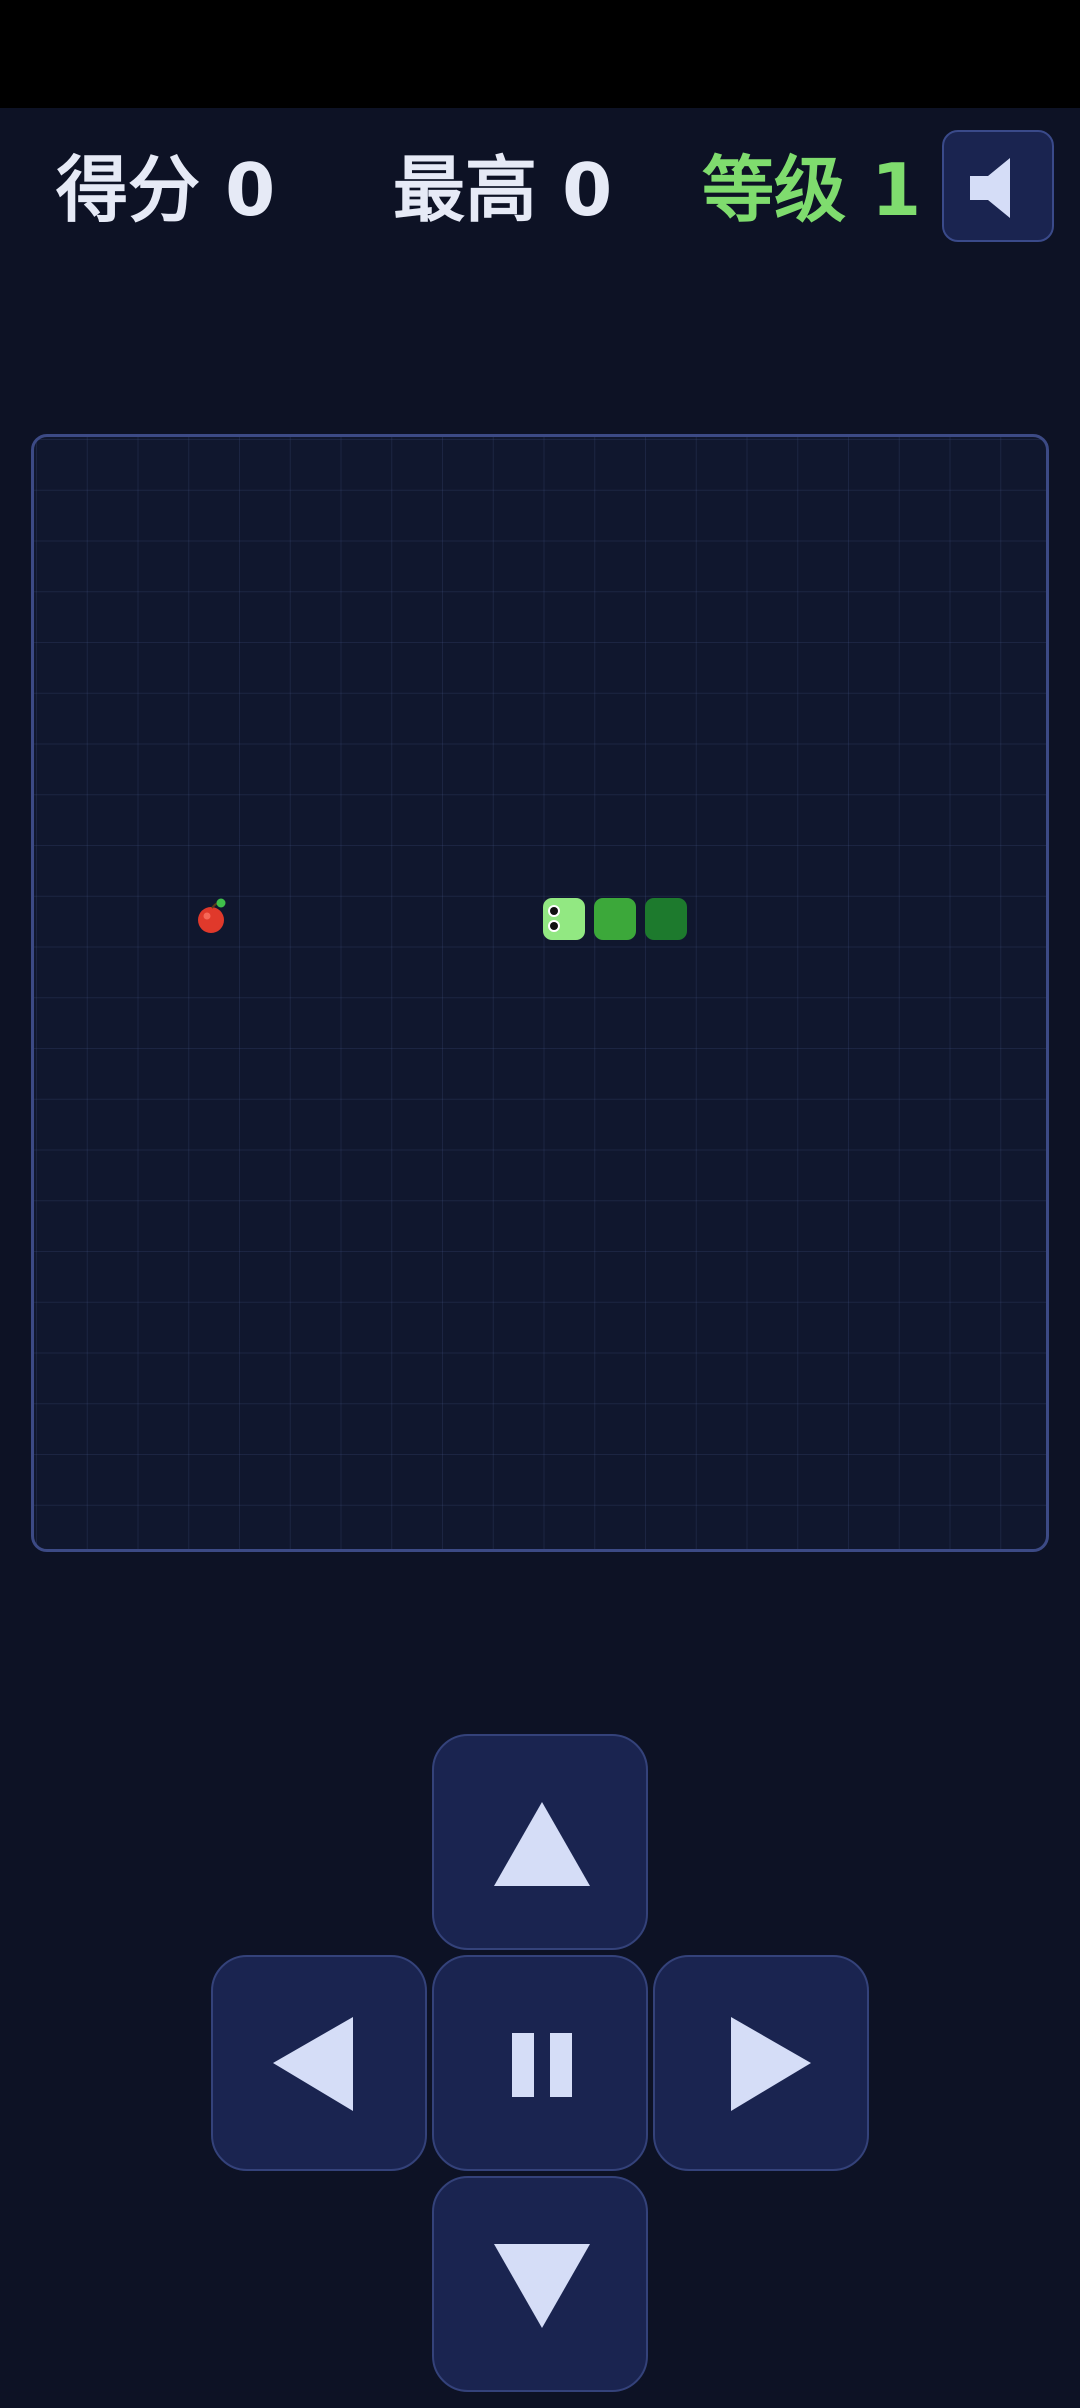 The image size is (1080, 2408). I want to click on arrow-left-icon, so click(313, 2064).